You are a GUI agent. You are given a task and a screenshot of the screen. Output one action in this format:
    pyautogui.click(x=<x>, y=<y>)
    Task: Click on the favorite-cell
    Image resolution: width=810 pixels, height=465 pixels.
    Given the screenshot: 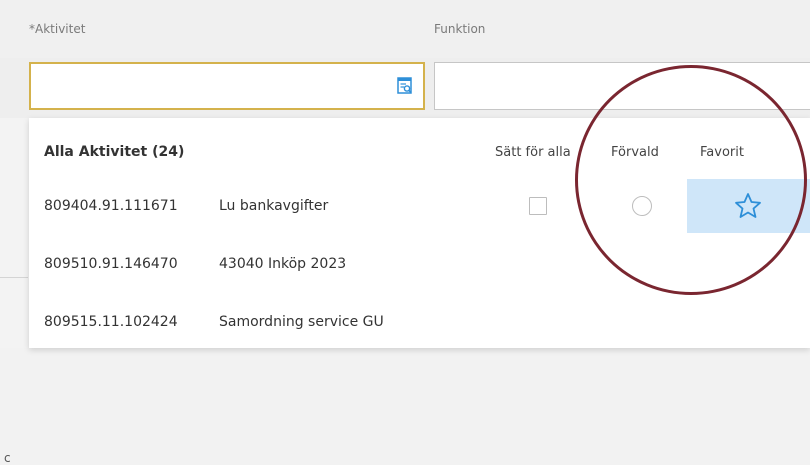 What is the action you would take?
    pyautogui.click(x=748, y=206)
    